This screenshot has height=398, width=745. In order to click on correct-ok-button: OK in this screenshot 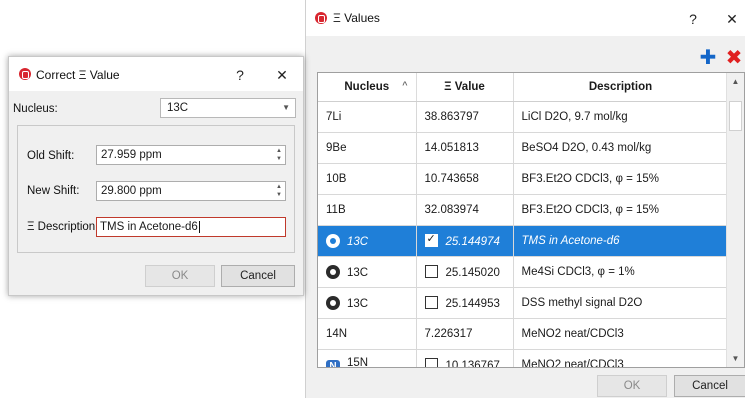, I will do `click(180, 276)`.